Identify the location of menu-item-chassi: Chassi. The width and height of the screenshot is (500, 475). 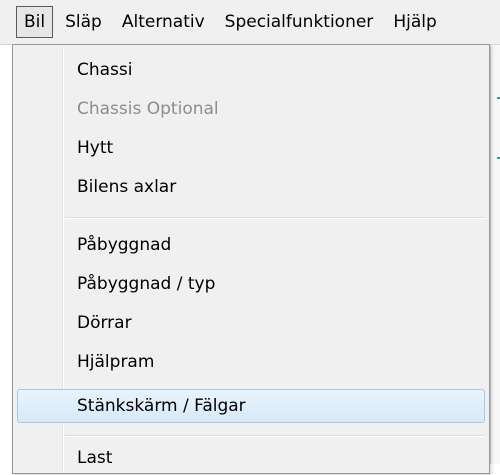
(251, 70).